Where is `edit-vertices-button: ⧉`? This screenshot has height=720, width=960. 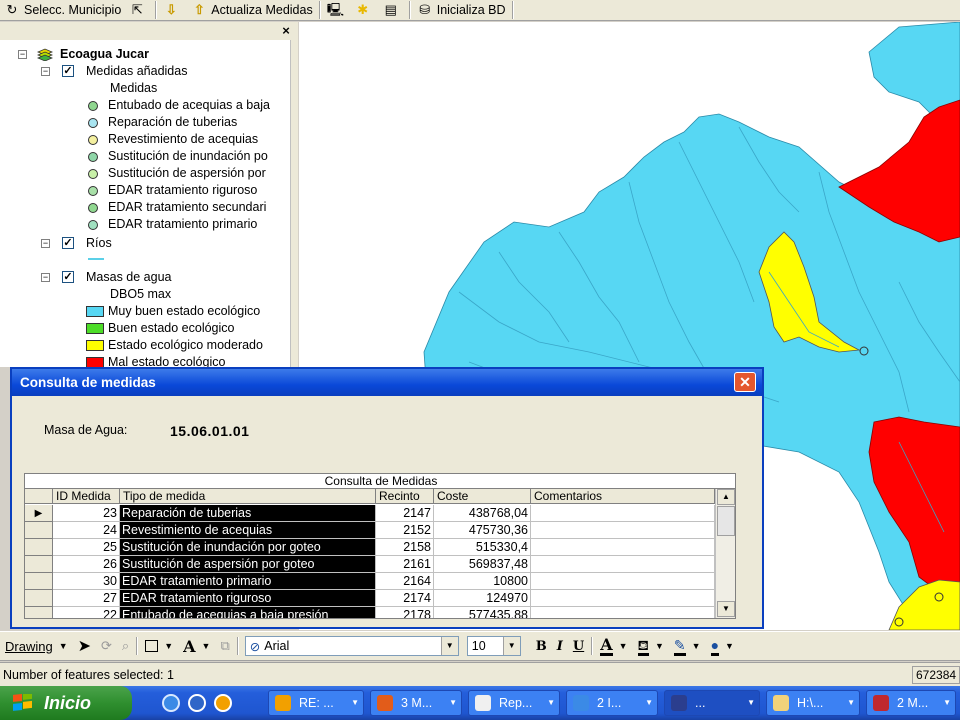 edit-vertices-button: ⧉ is located at coordinates (224, 646).